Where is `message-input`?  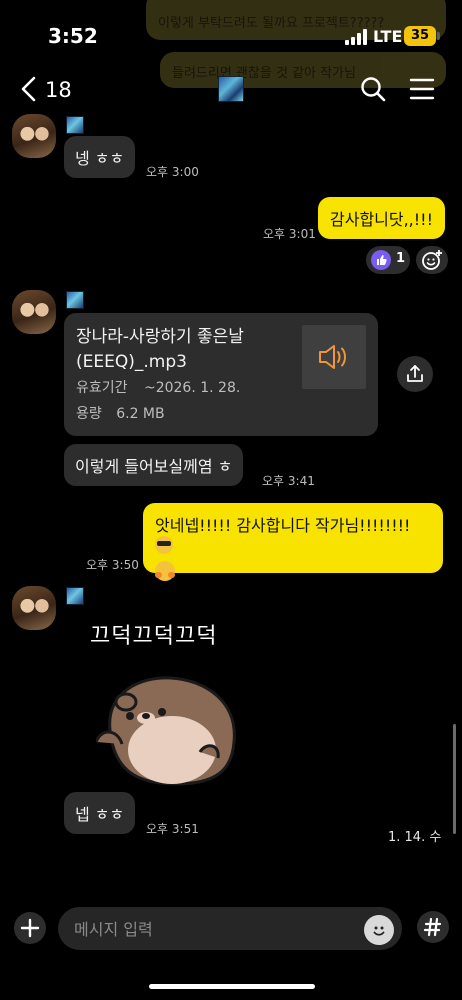 message-input is located at coordinates (214, 929).